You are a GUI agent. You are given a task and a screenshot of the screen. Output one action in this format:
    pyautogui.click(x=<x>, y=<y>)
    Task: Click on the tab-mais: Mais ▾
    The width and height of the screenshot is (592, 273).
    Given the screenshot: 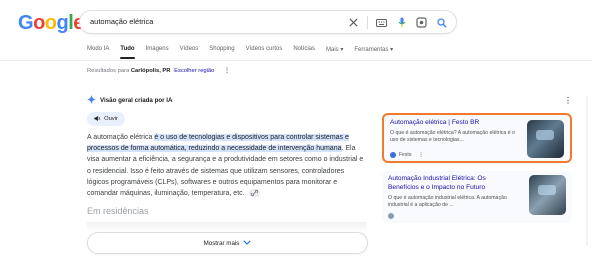 What is the action you would take?
    pyautogui.click(x=334, y=49)
    